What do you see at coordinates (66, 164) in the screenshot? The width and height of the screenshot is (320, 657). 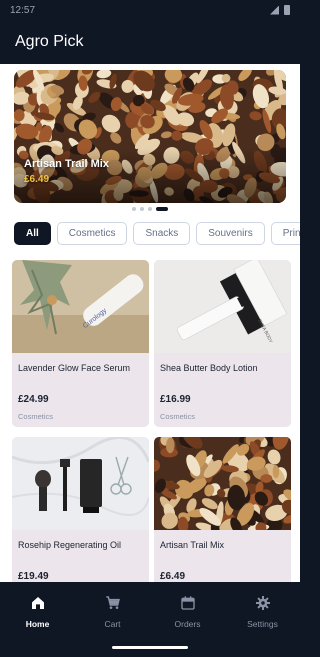 I see `banner-product-name: Artisan Trail Mix` at bounding box center [66, 164].